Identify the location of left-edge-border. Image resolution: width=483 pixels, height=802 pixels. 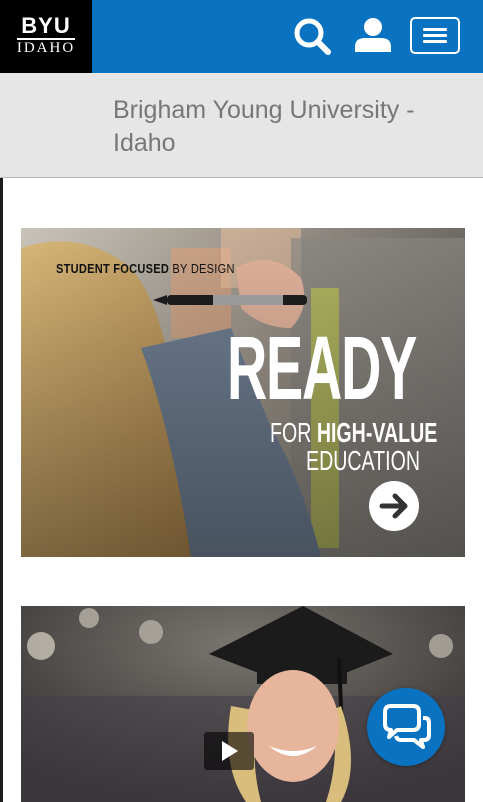
(1, 490).